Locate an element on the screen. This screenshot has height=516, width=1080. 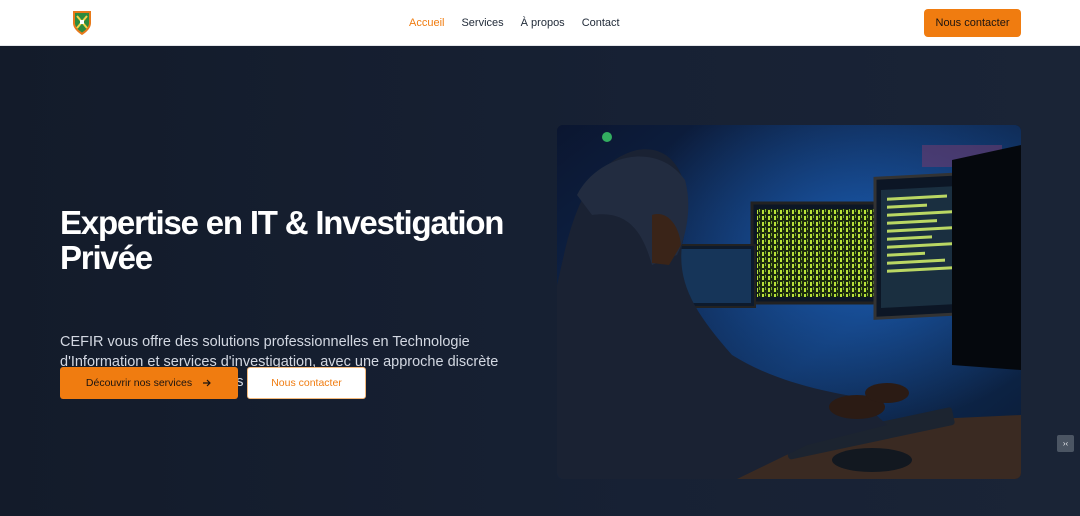
hero-contact-button: Nous contacter is located at coordinates (306, 383).